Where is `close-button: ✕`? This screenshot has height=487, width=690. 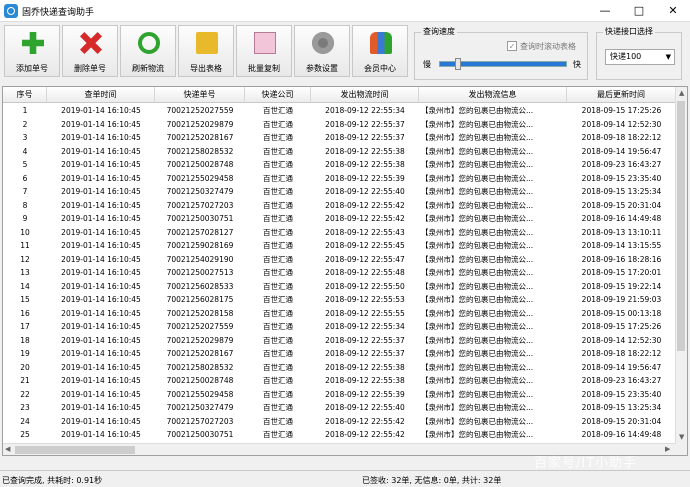 close-button: ✕ is located at coordinates (673, 11).